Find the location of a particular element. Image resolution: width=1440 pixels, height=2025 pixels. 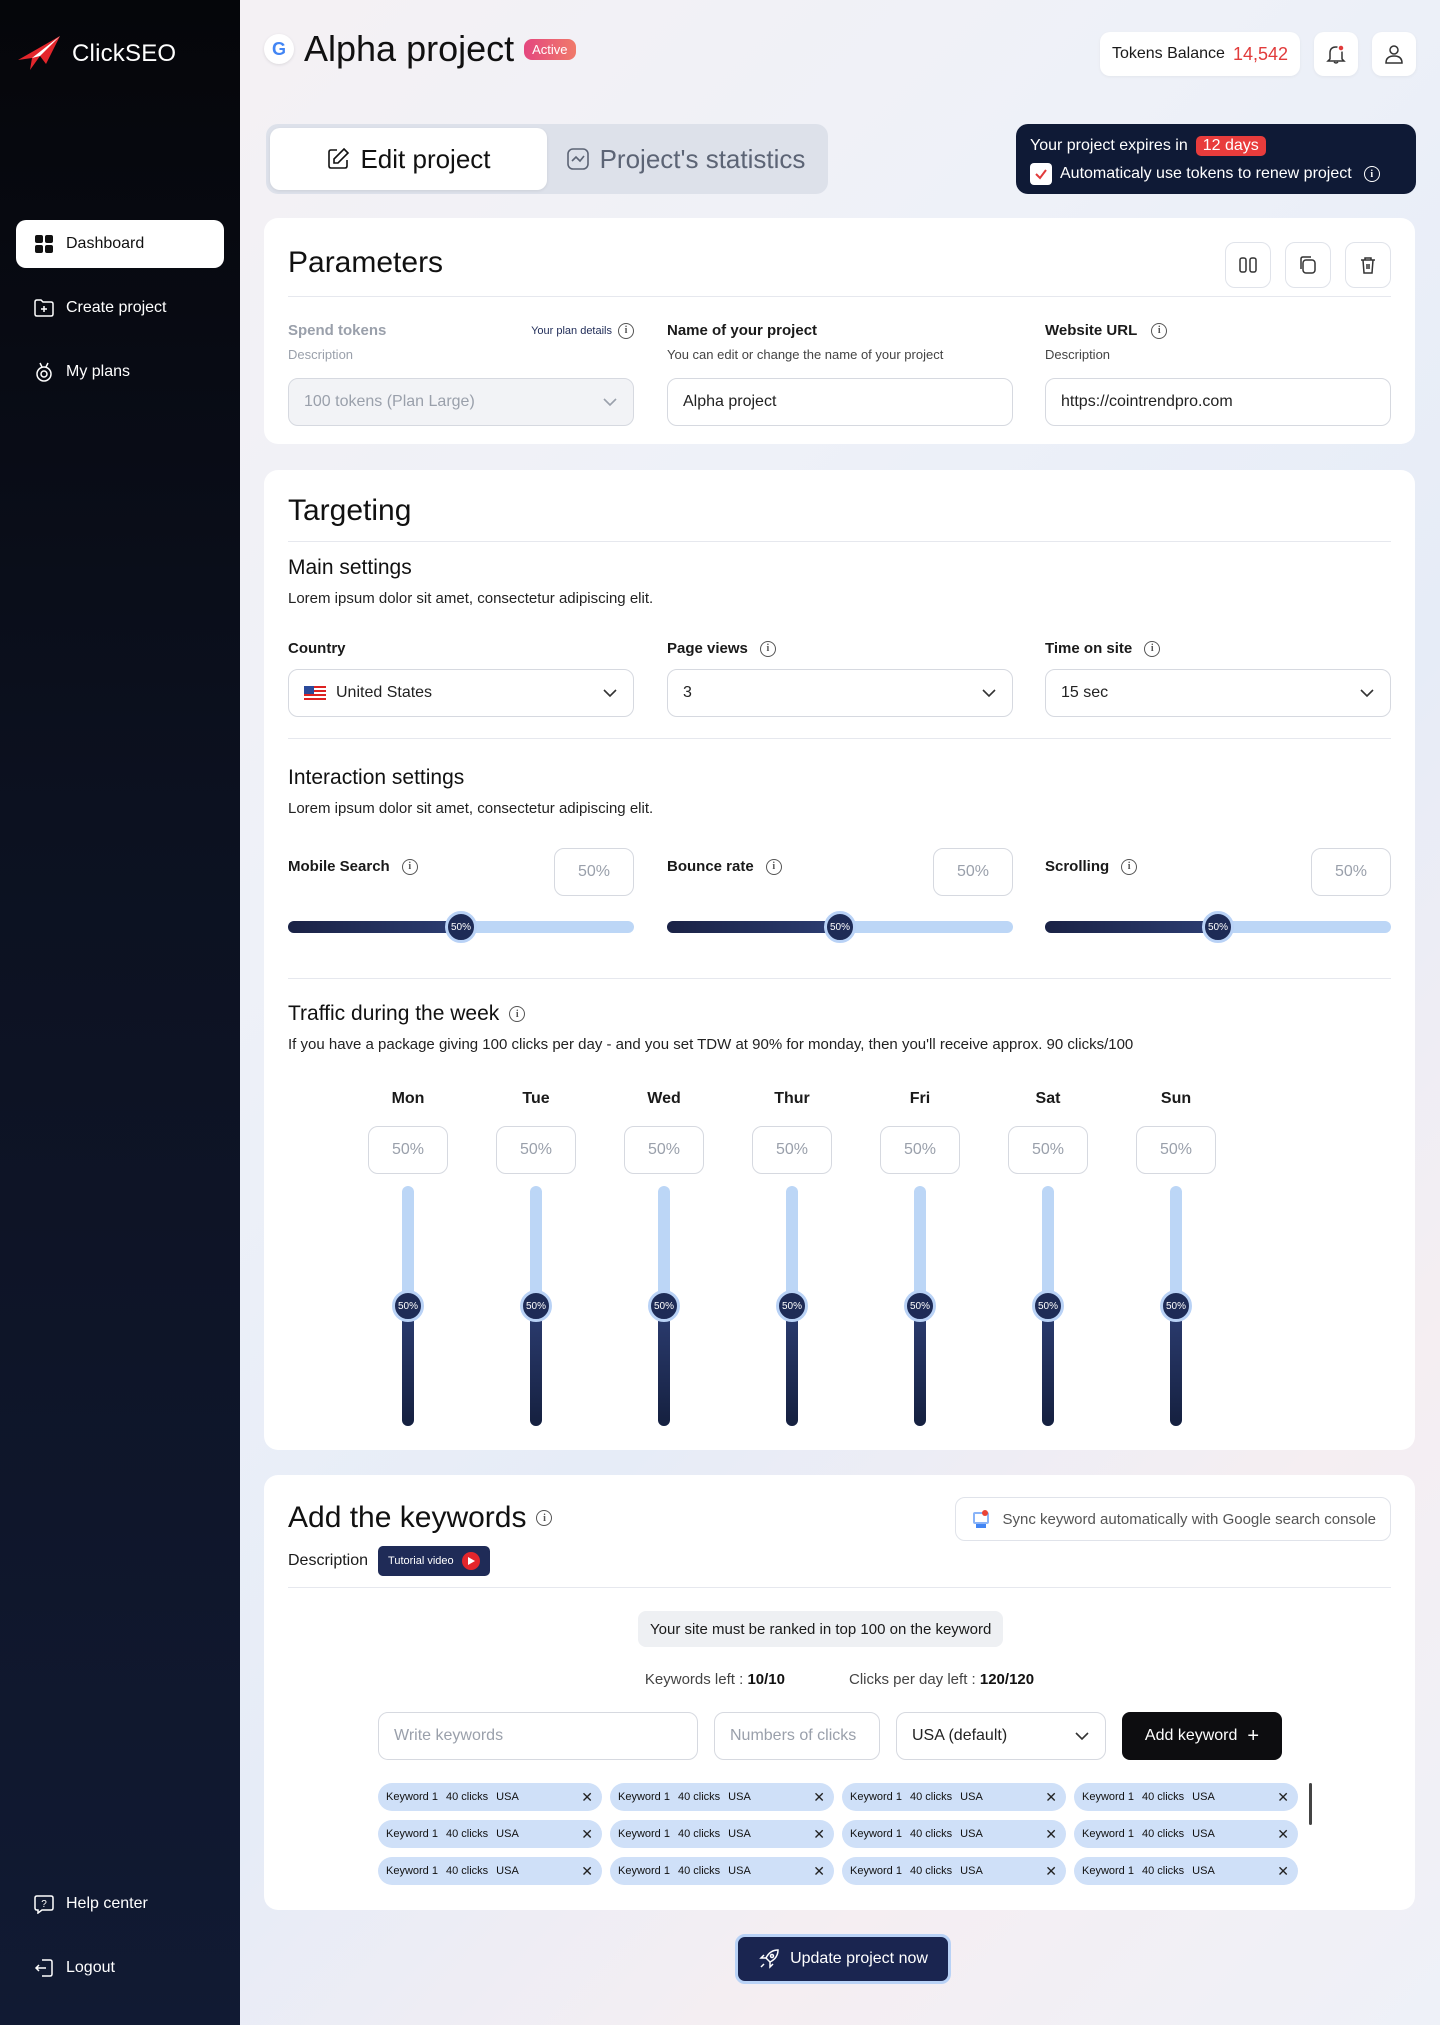

bell-icon is located at coordinates (1336, 54).